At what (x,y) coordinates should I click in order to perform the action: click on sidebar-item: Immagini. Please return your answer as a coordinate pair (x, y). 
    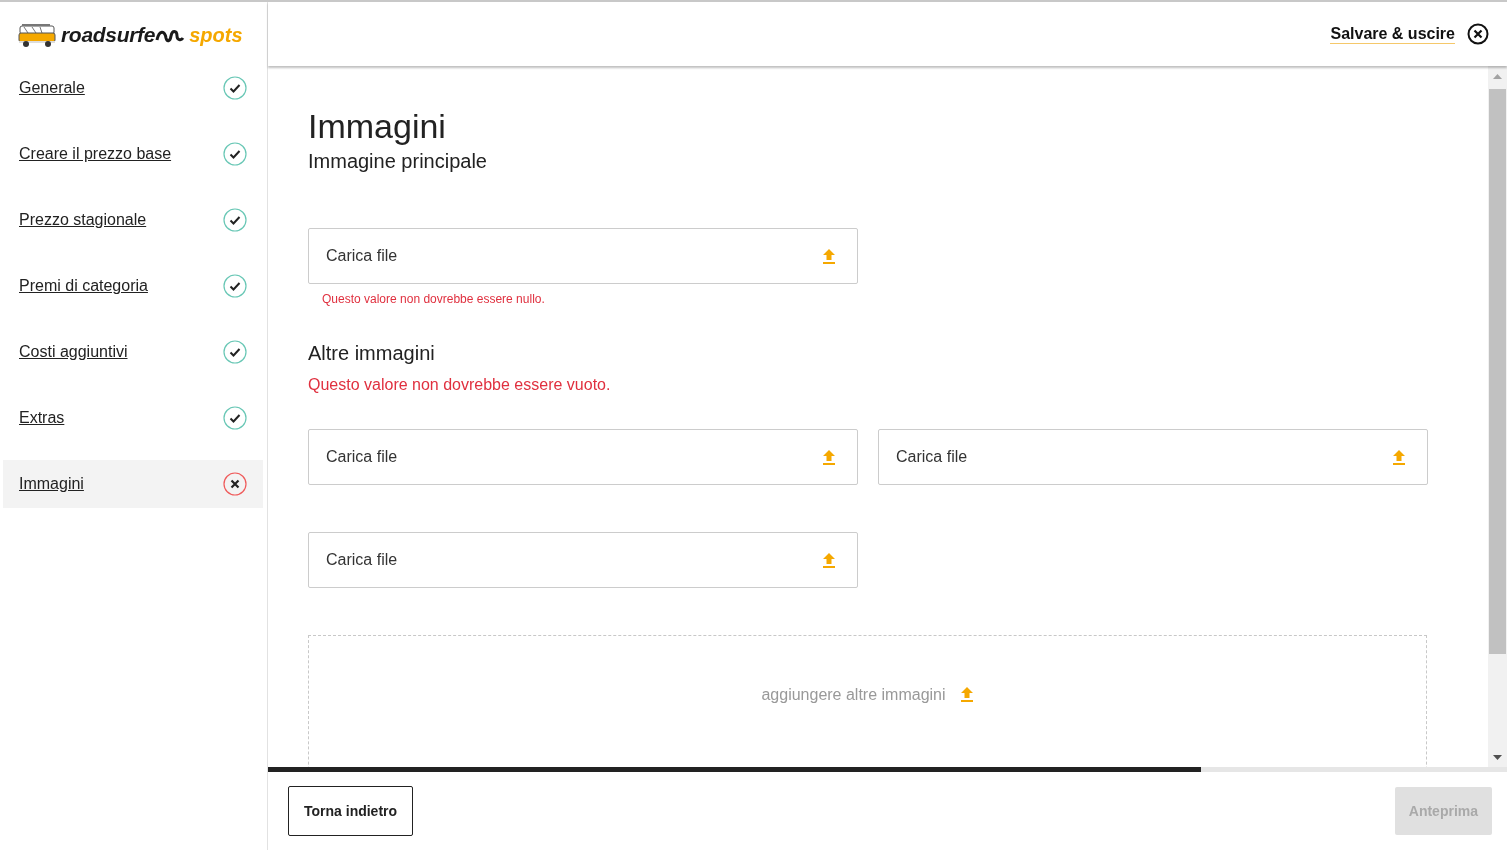
    Looking at the image, I should click on (133, 484).